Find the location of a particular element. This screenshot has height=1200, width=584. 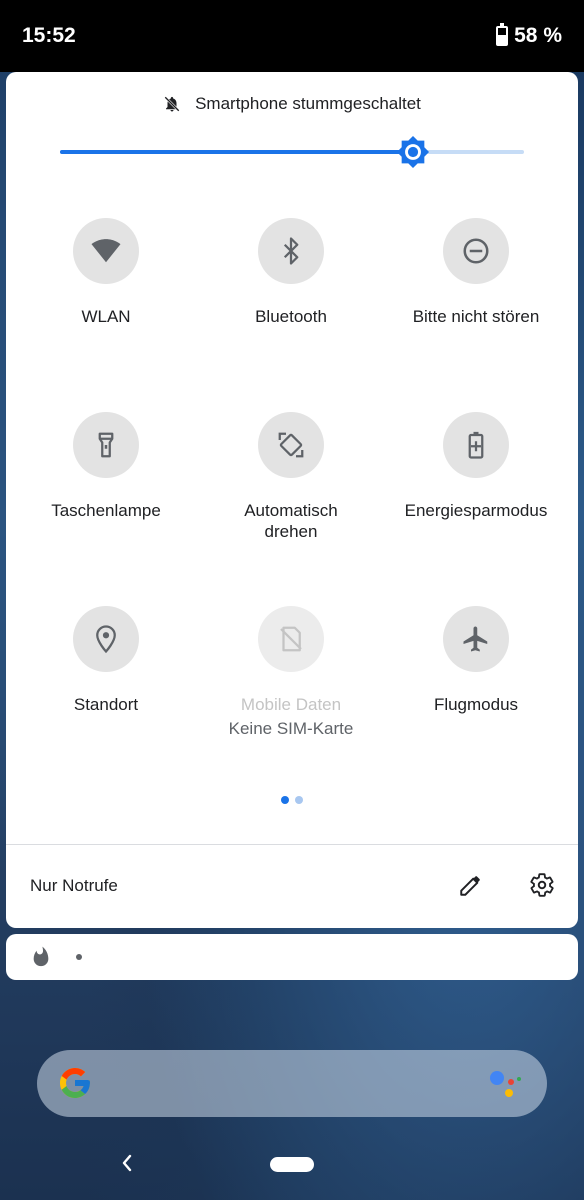

brightness-slider is located at coordinates (292, 152).